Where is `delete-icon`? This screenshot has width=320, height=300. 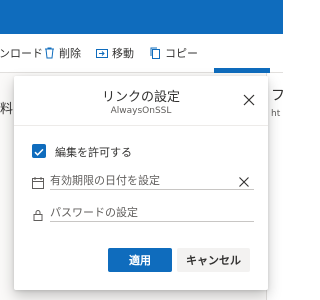 delete-icon is located at coordinates (49, 53).